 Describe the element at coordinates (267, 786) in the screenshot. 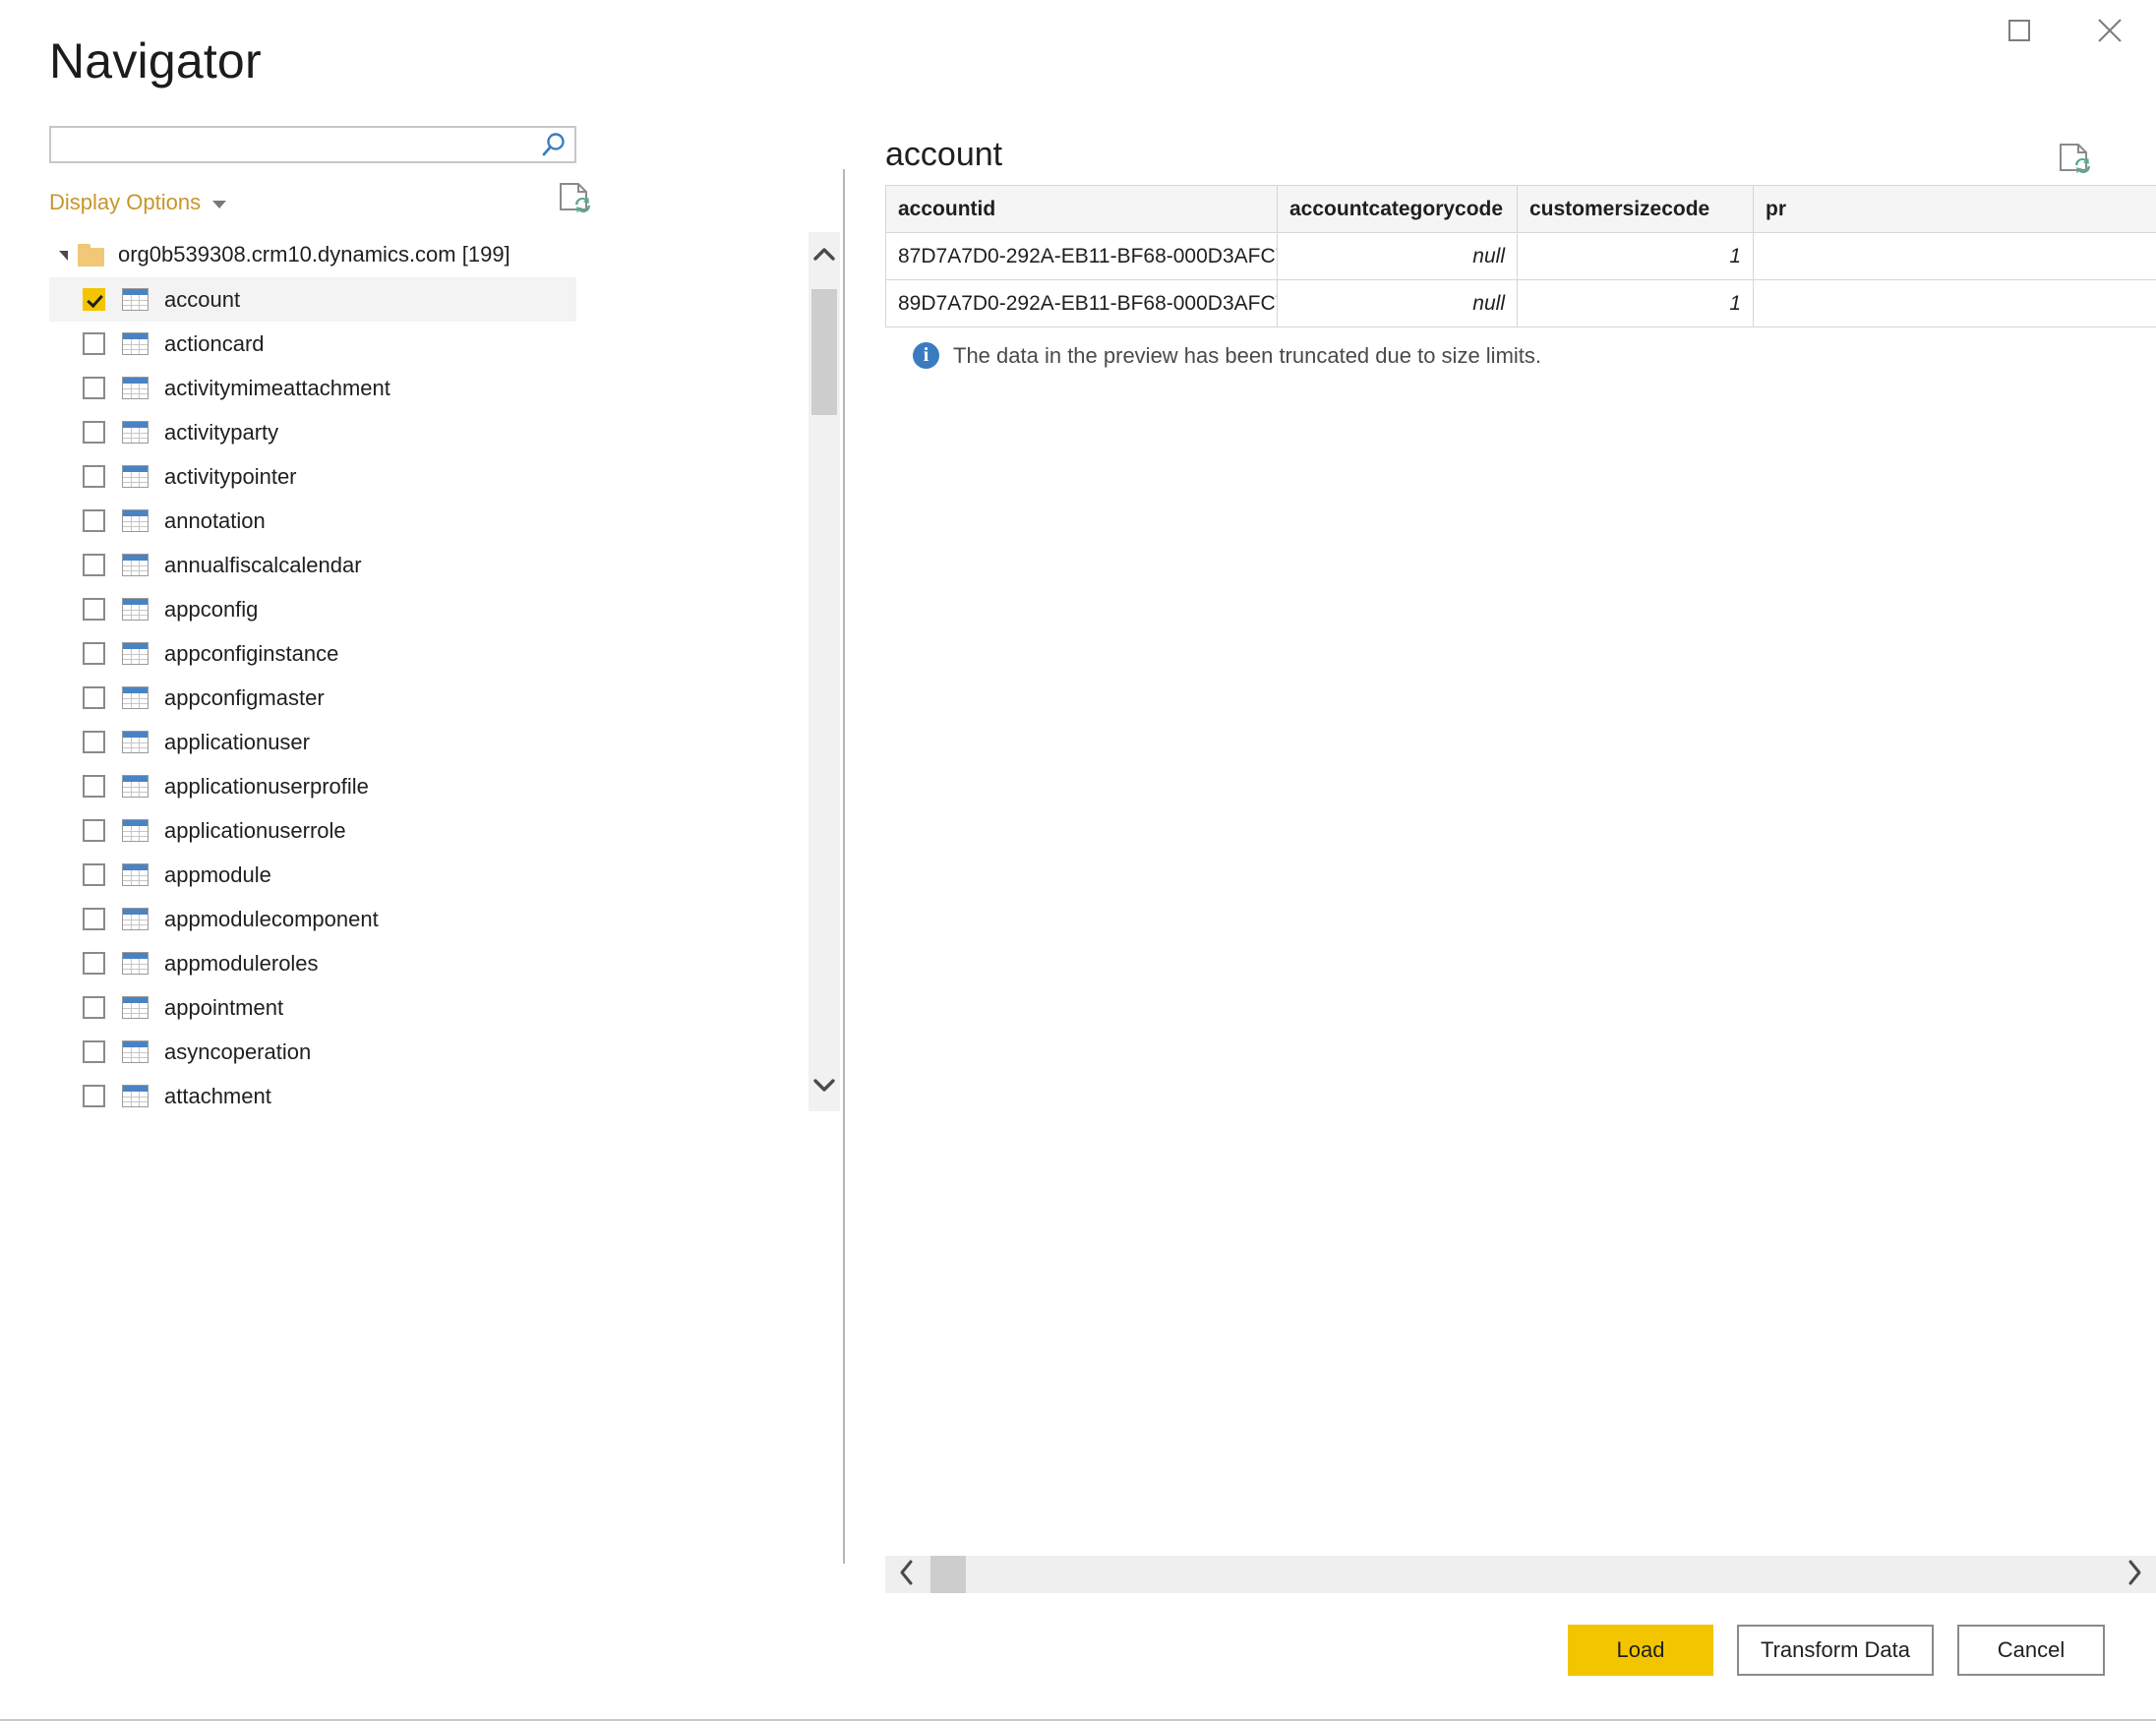

I see `tree-item-label: applicationuserprofile` at that location.